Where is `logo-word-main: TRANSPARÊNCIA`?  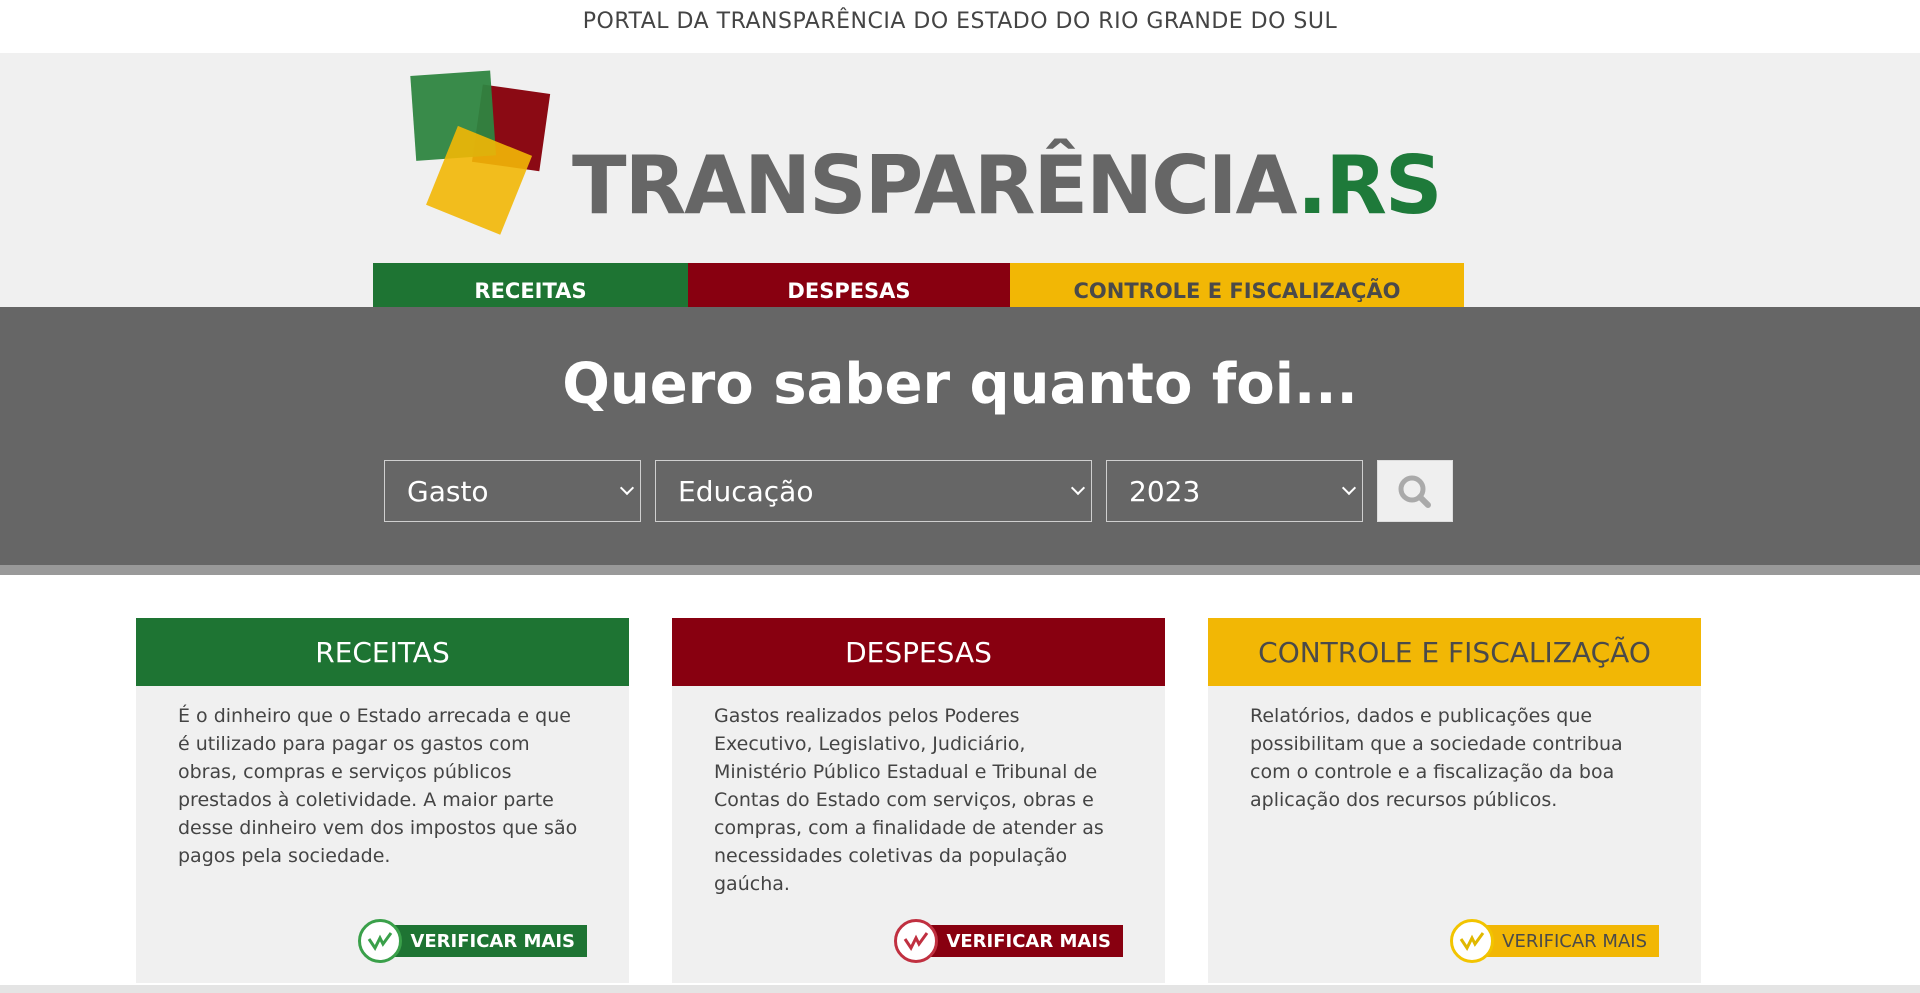
logo-word-main: TRANSPARÊNCIA is located at coordinates (935, 185).